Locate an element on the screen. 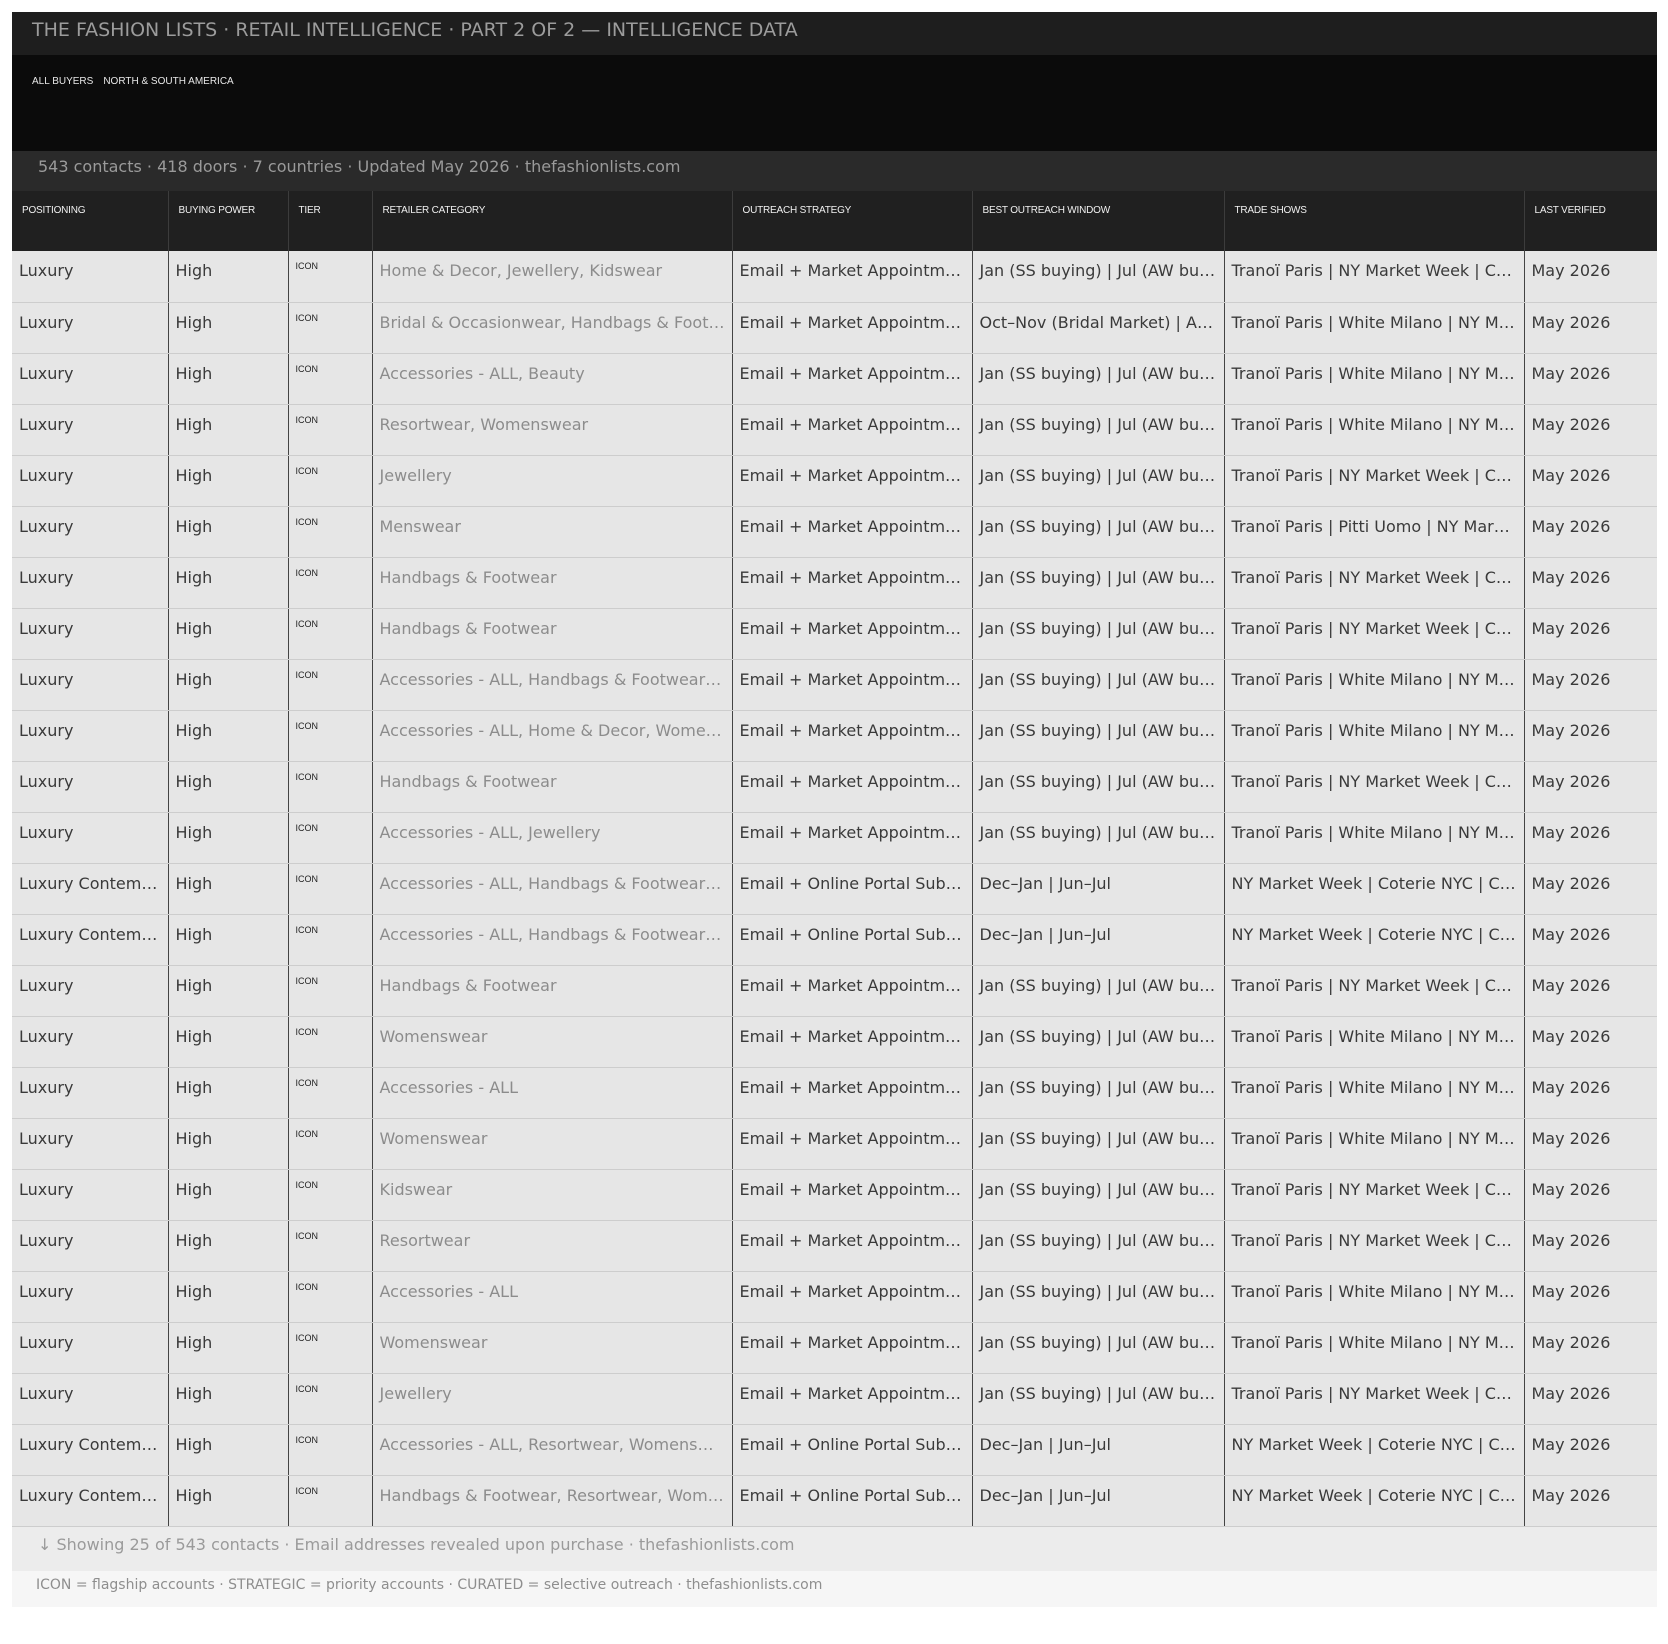  cell-retailer-category: Accessories - ALL, Jewellery is located at coordinates (552, 838).